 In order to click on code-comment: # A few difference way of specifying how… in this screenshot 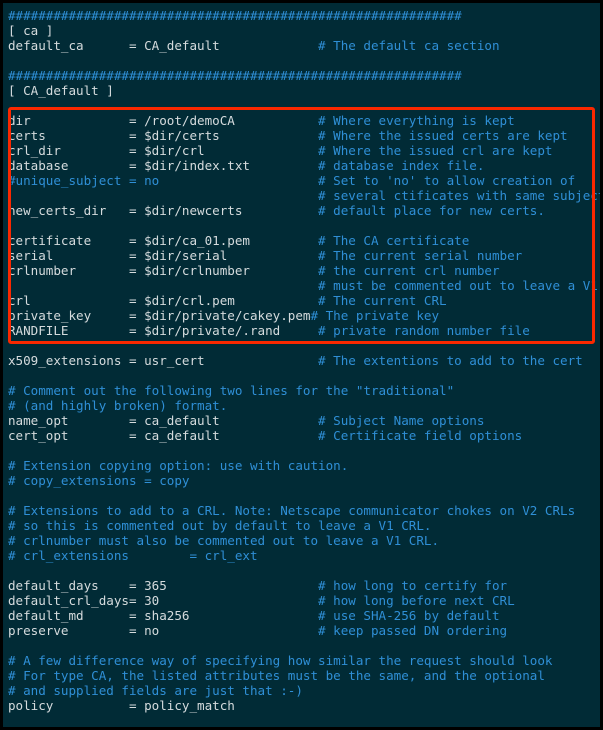, I will do `click(280, 660)`.